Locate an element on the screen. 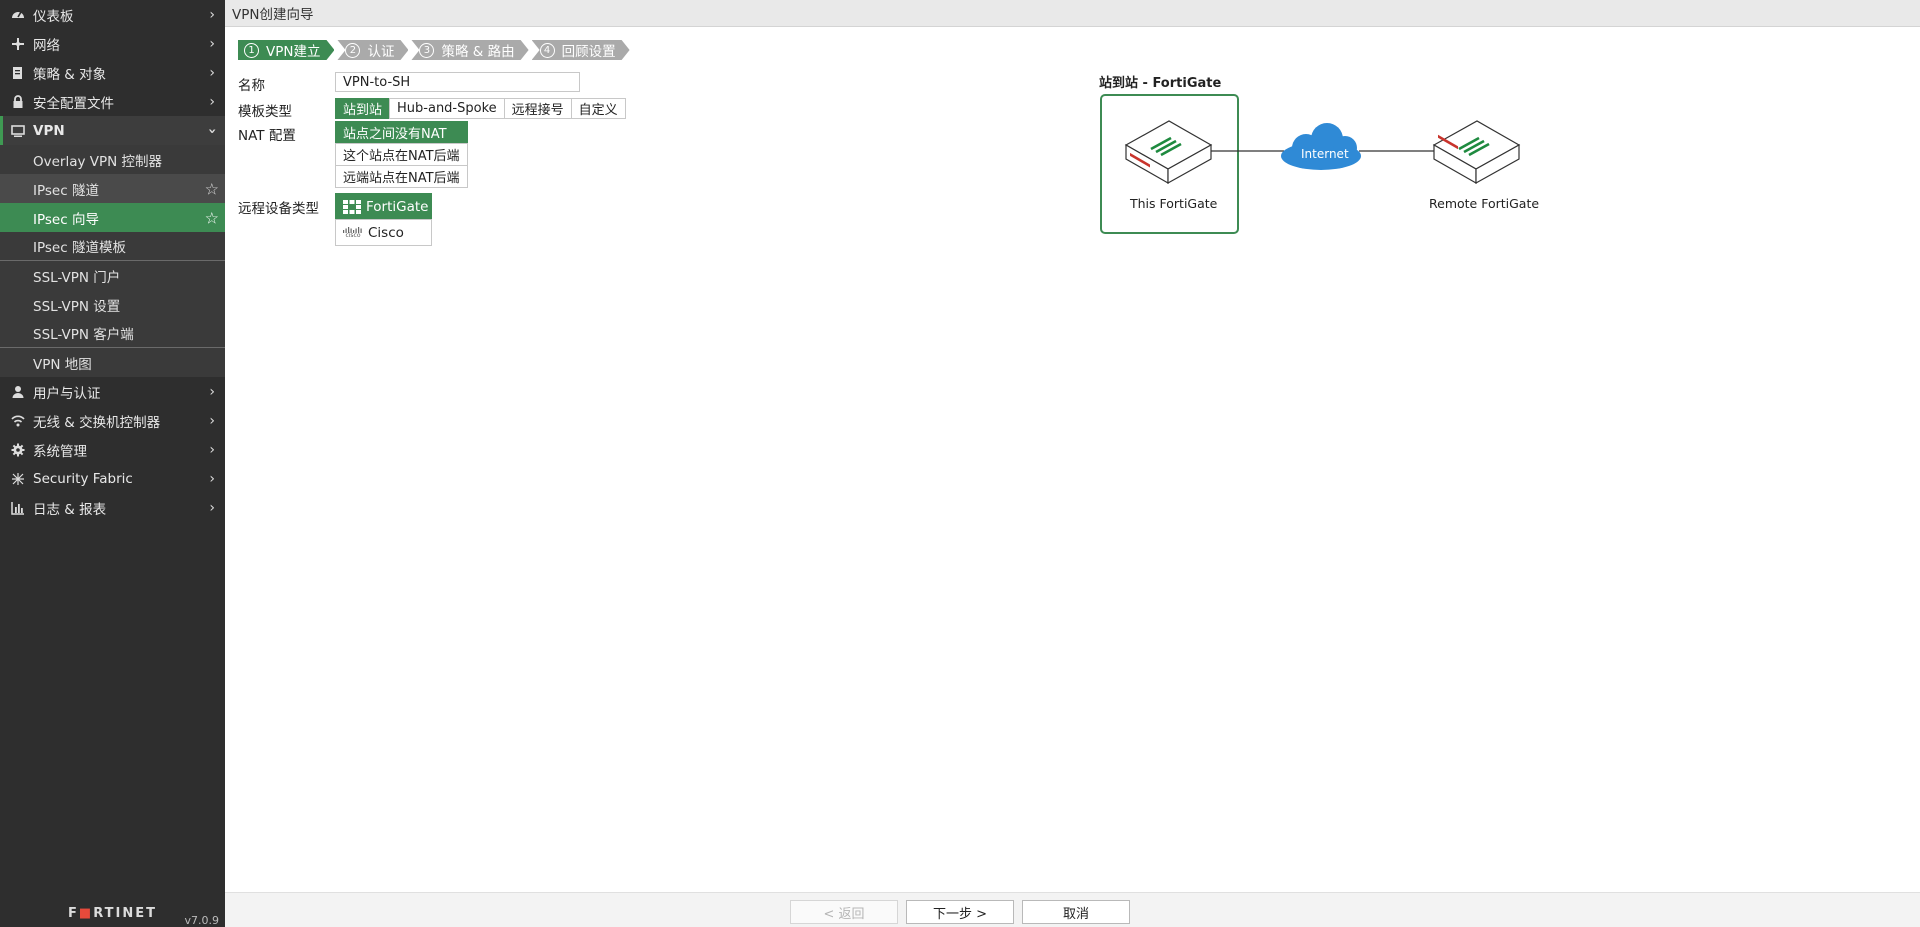 Image resolution: width=1920 pixels, height=927 pixels. dashboard-icon is located at coordinates (18, 15).